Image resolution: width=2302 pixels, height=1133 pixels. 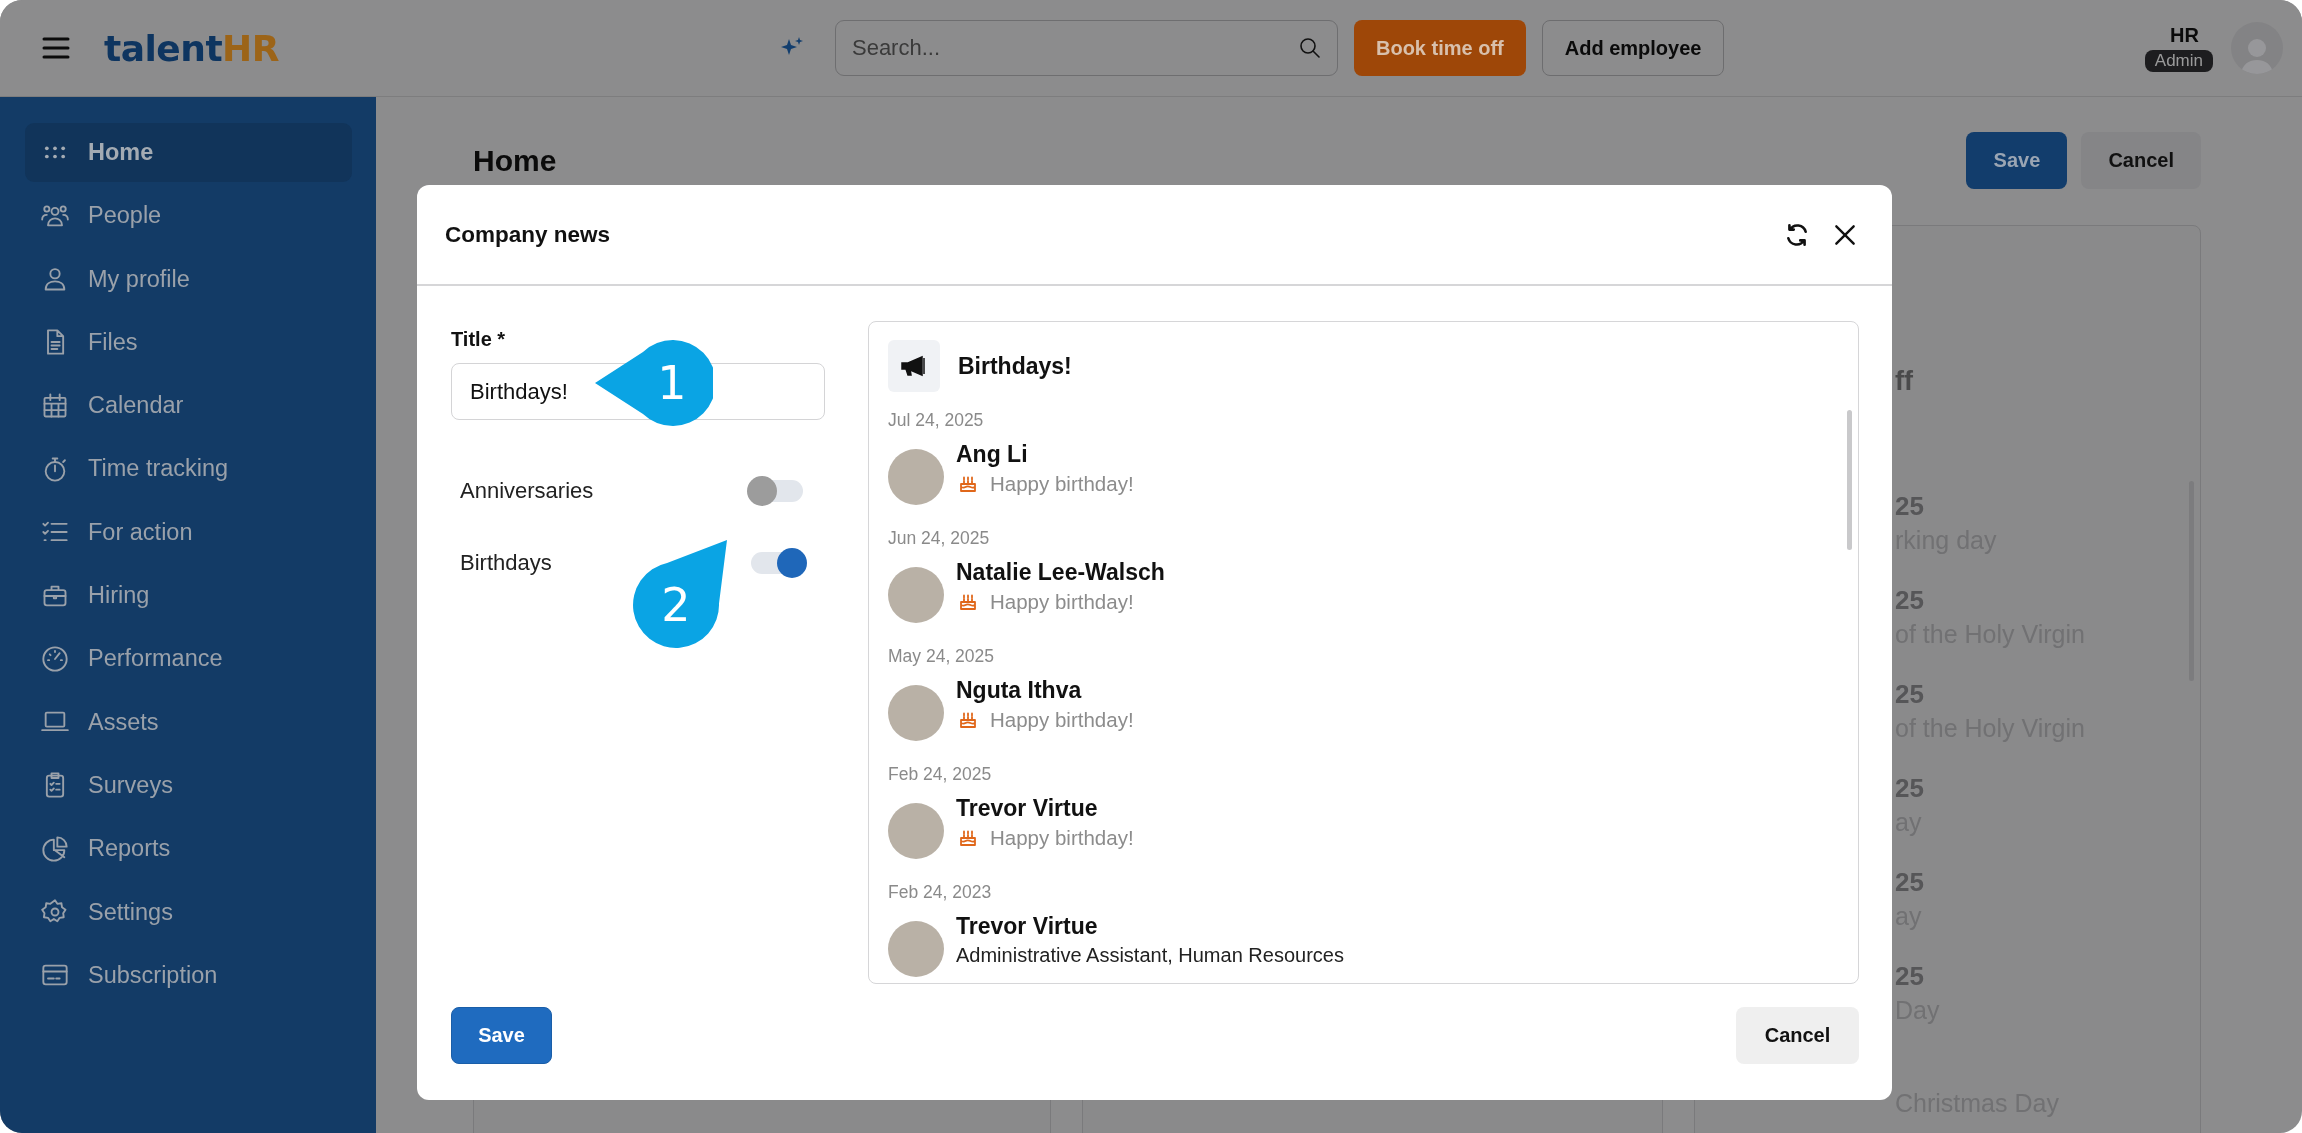 I want to click on news-date: Feb 24, 2023, so click(x=940, y=892).